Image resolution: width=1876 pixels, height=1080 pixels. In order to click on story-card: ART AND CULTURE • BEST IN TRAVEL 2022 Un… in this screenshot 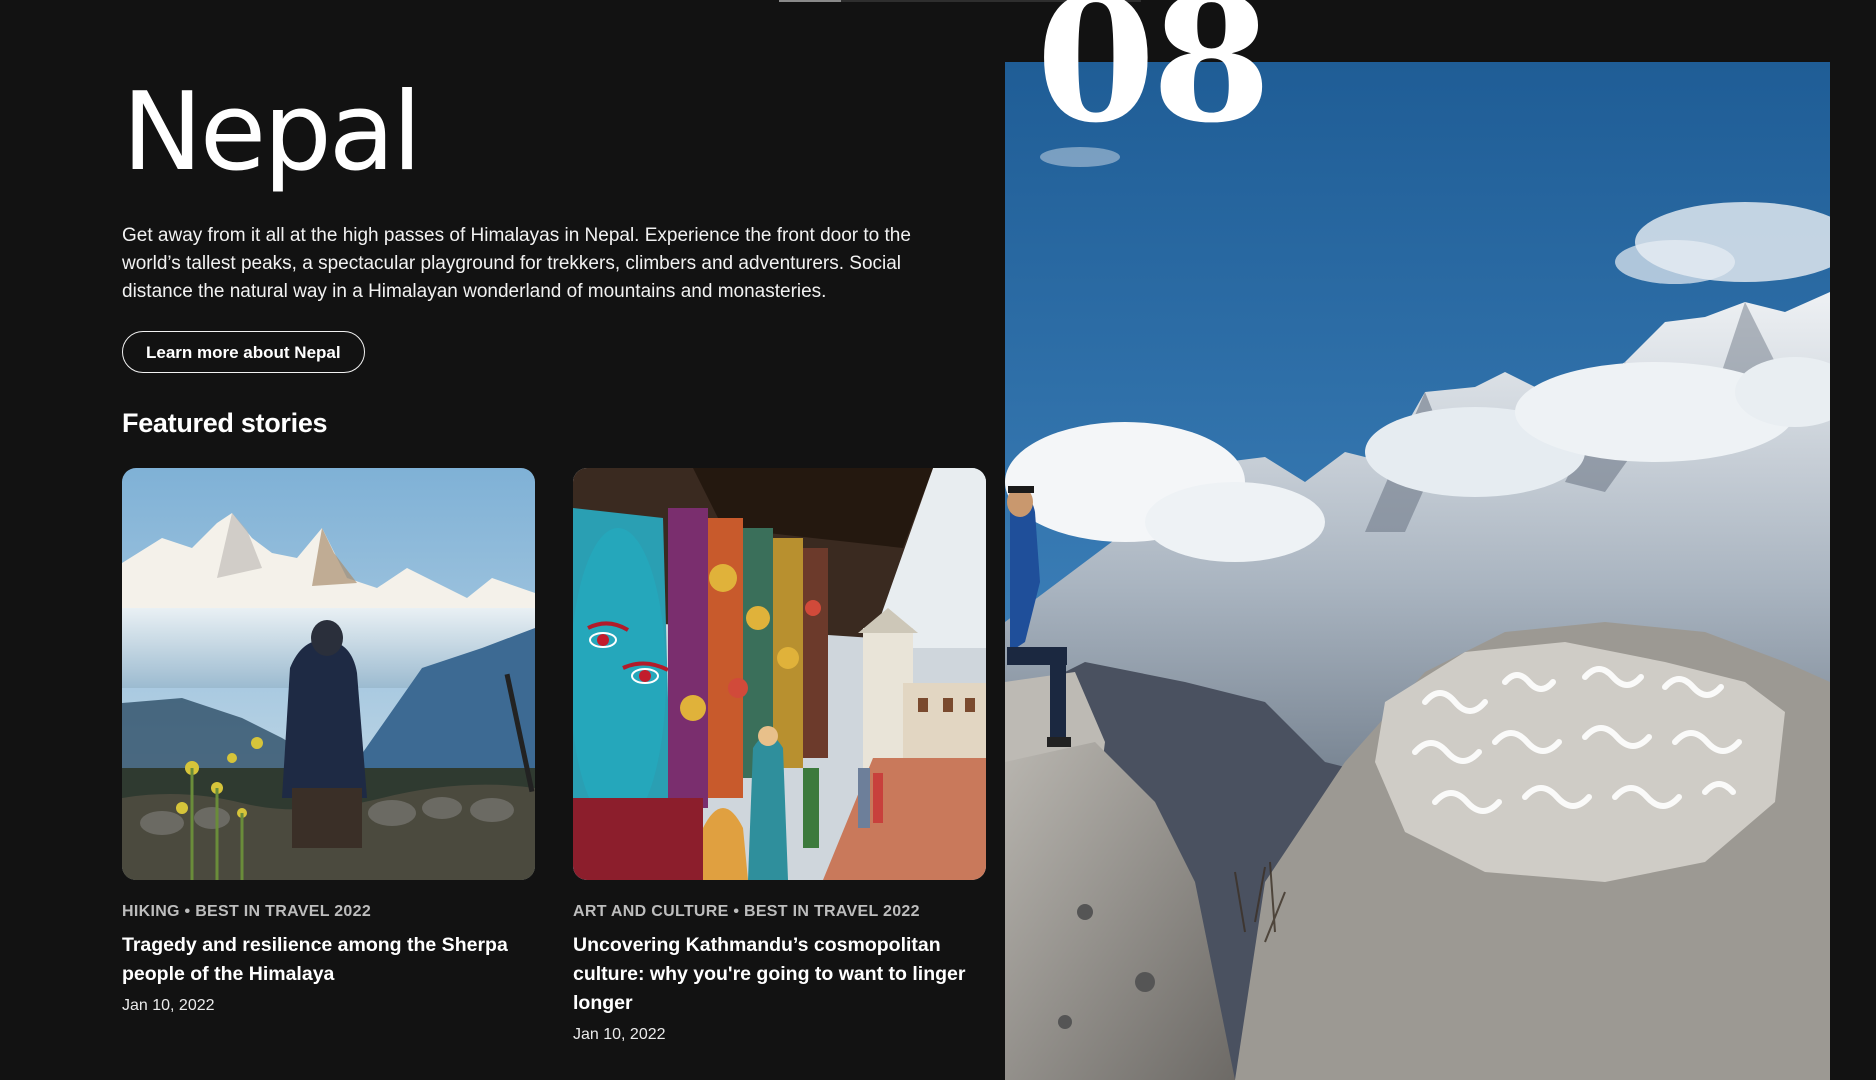, I will do `click(779, 756)`.